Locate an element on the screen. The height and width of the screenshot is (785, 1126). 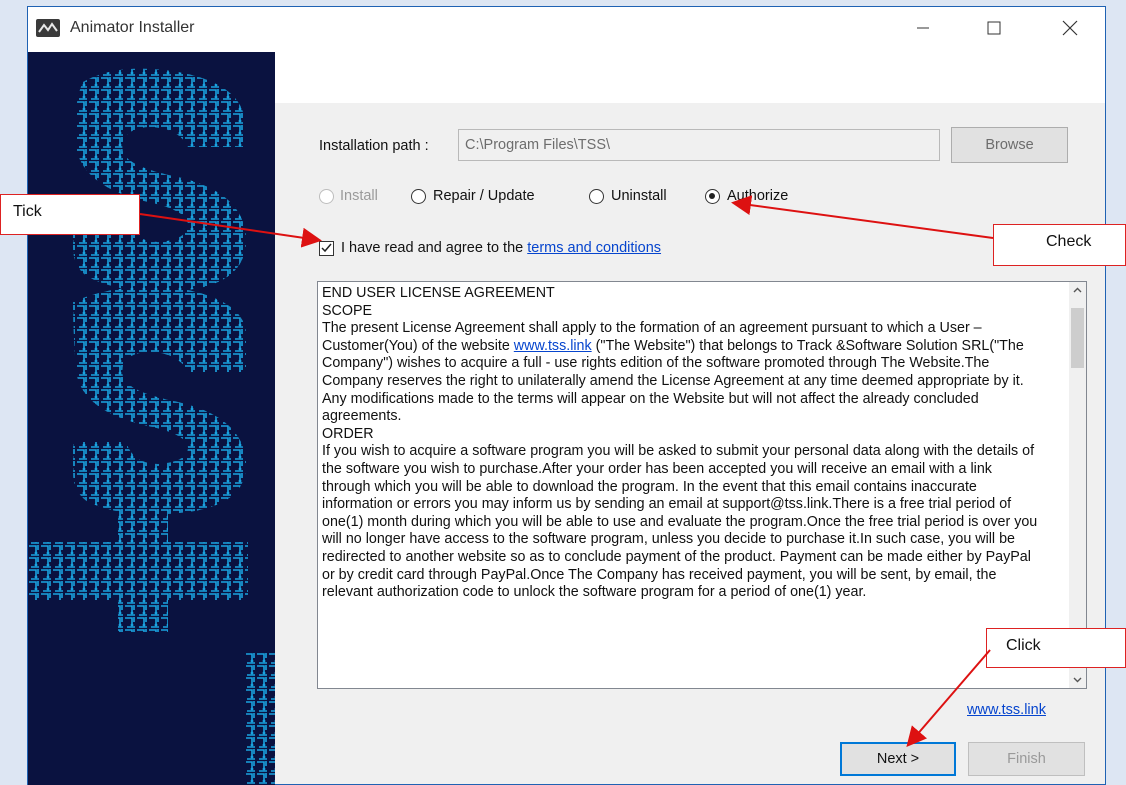
maximize-icon is located at coordinates (994, 28).